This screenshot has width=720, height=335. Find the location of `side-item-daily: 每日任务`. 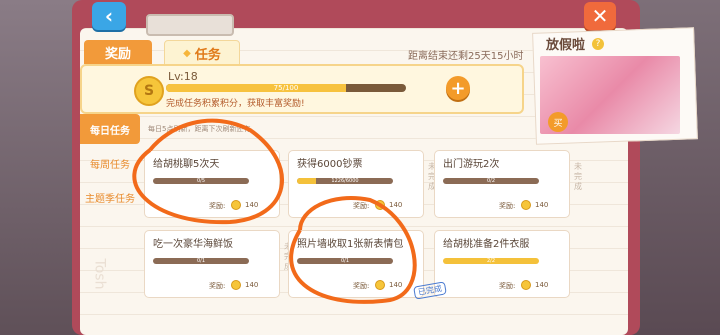

side-item-daily: 每日任务 is located at coordinates (110, 129).